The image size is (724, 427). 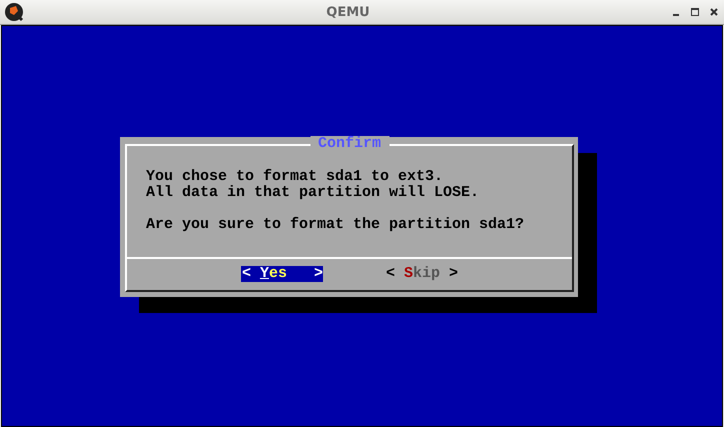 I want to click on app-icon, so click(x=14, y=12).